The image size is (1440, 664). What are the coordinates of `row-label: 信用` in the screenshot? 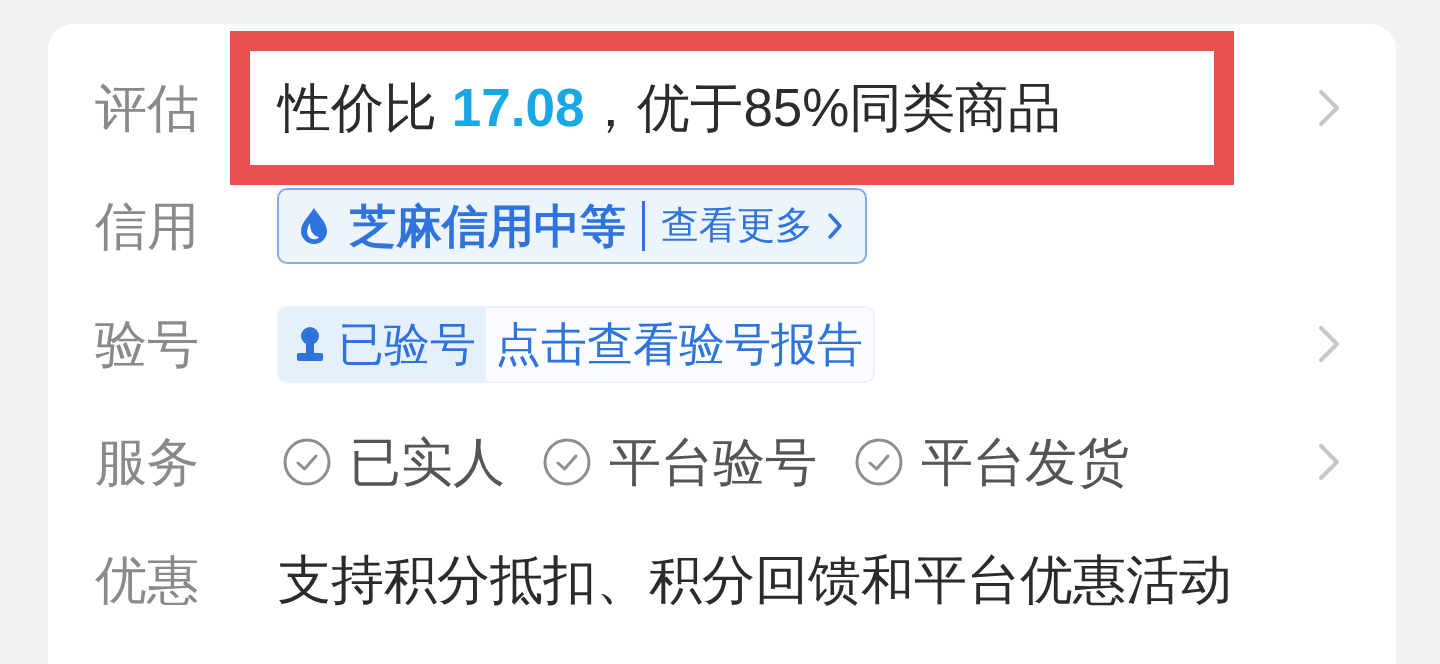 It's located at (147, 226).